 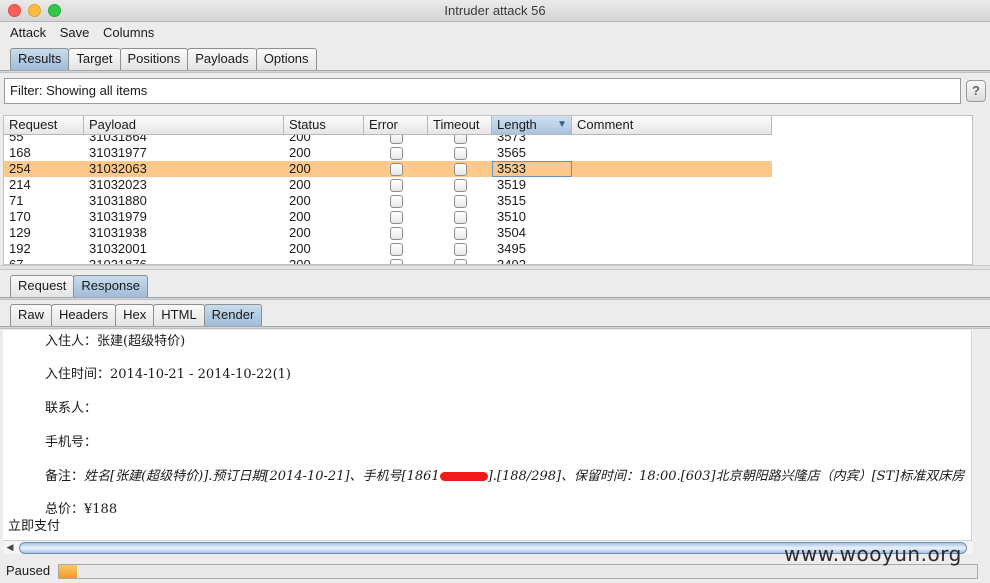 What do you see at coordinates (94, 59) in the screenshot?
I see `tab-target: Target` at bounding box center [94, 59].